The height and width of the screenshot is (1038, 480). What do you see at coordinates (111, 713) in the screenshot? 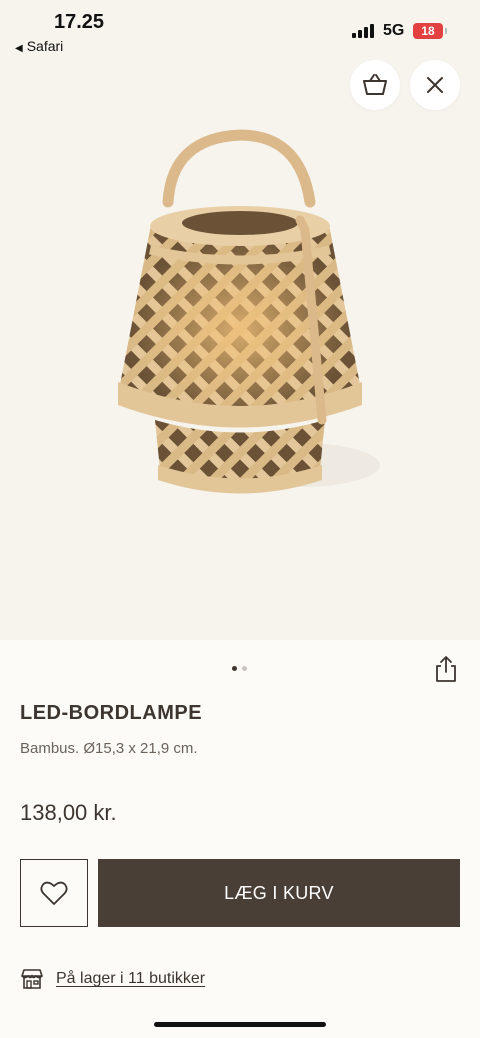
I see `product-title: LED-BORDLAMPE` at bounding box center [111, 713].